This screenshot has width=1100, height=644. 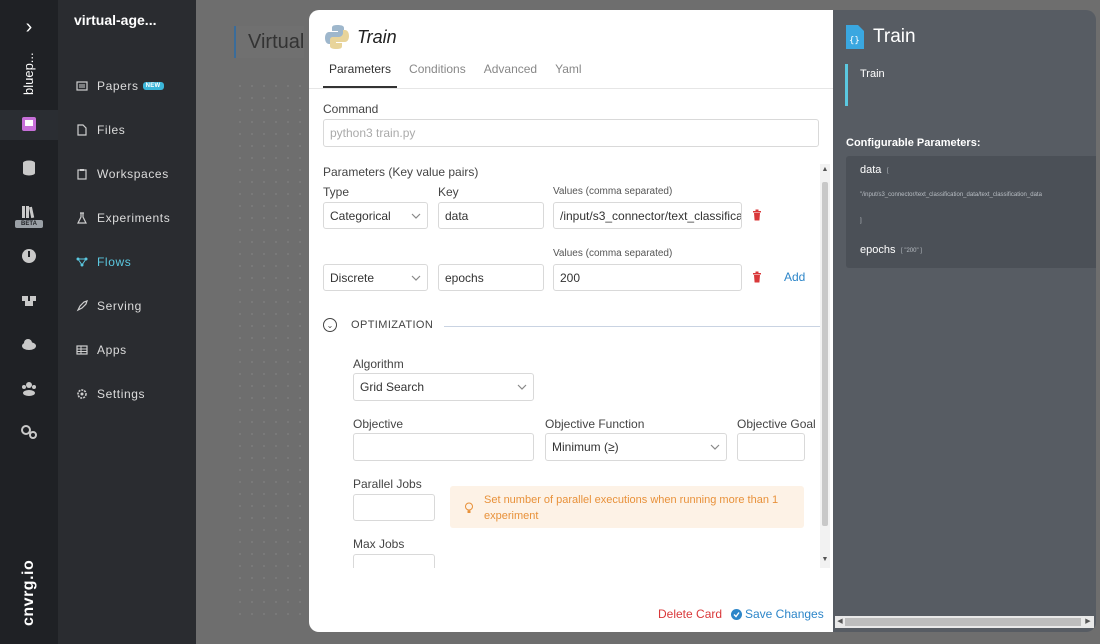 I want to click on canvas-grid, so click(x=274, y=350).